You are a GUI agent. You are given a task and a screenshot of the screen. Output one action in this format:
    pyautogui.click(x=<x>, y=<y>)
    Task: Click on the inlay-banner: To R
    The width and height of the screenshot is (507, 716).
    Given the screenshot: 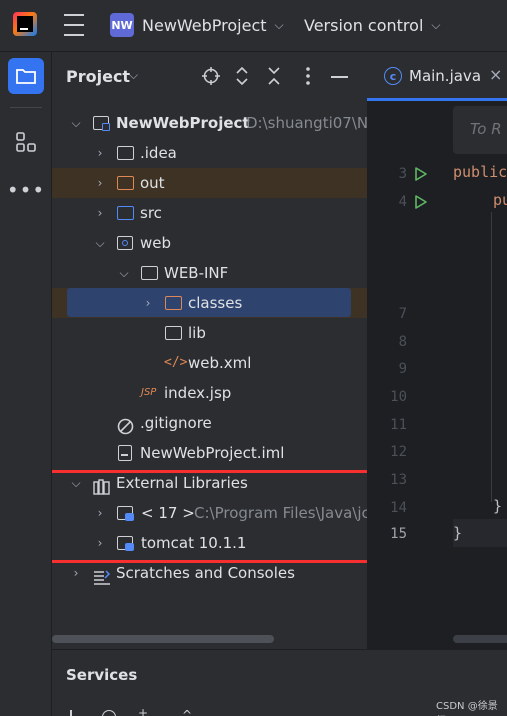 What is the action you would take?
    pyautogui.click(x=480, y=130)
    